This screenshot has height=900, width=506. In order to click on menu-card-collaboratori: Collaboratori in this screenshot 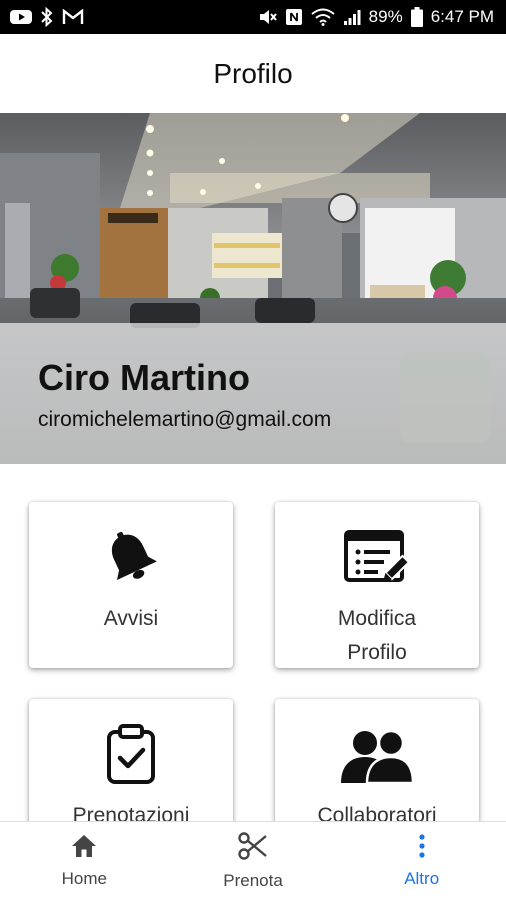, I will do `click(377, 760)`.